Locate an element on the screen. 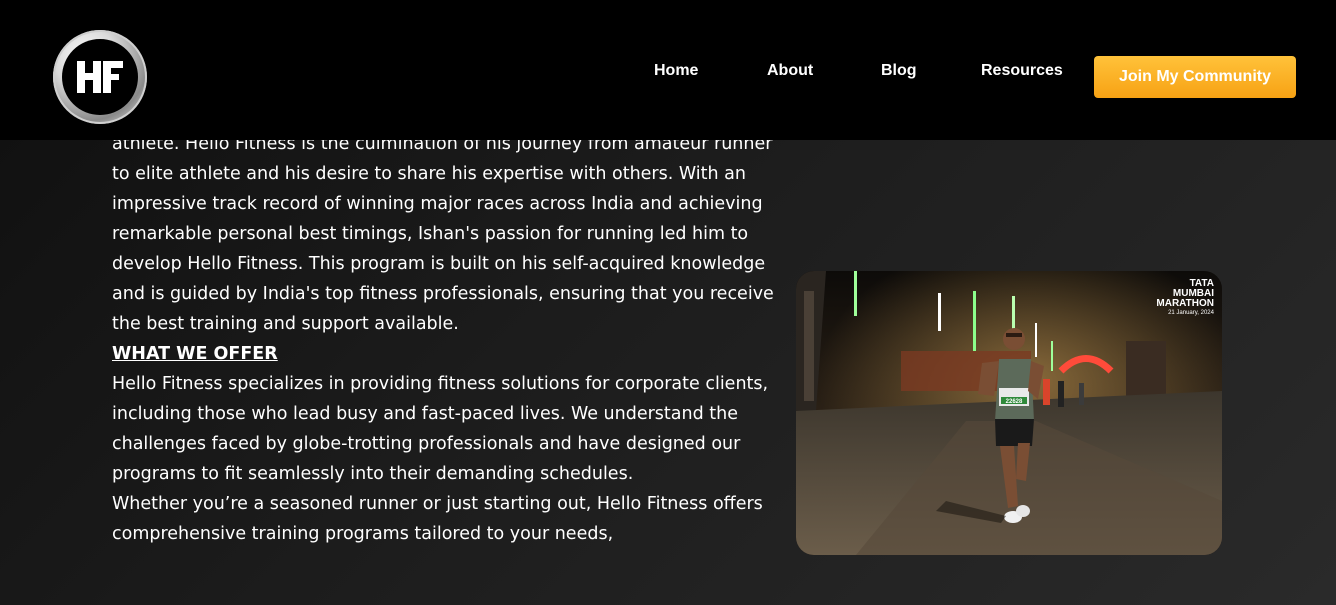 The image size is (1336, 605). badge-date: 21 January, 2024 is located at coordinates (1191, 313).